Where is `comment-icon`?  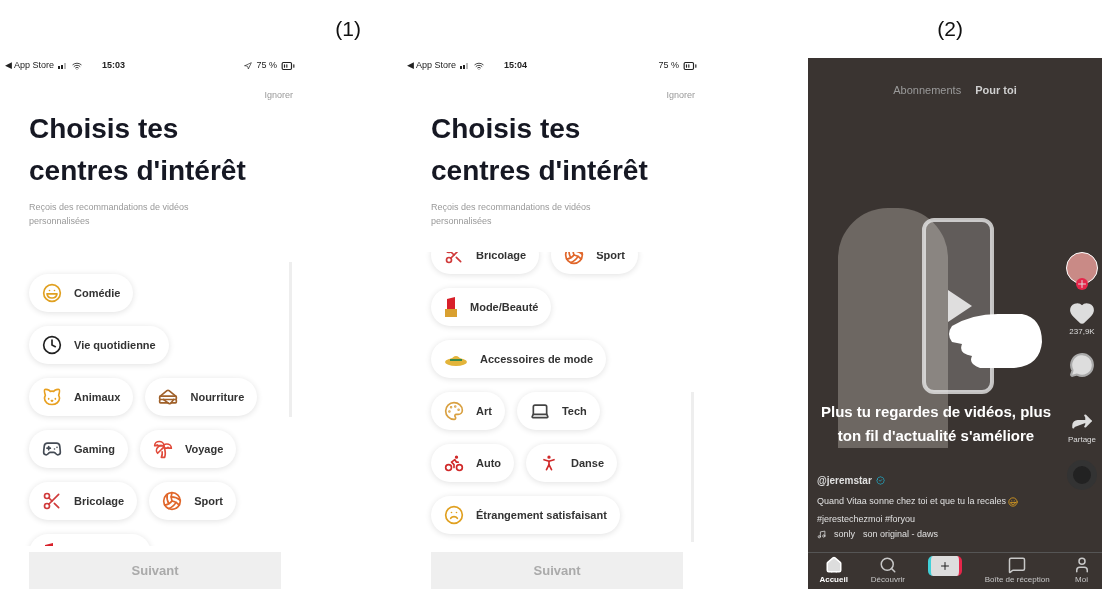
comment-icon is located at coordinates (1082, 365).